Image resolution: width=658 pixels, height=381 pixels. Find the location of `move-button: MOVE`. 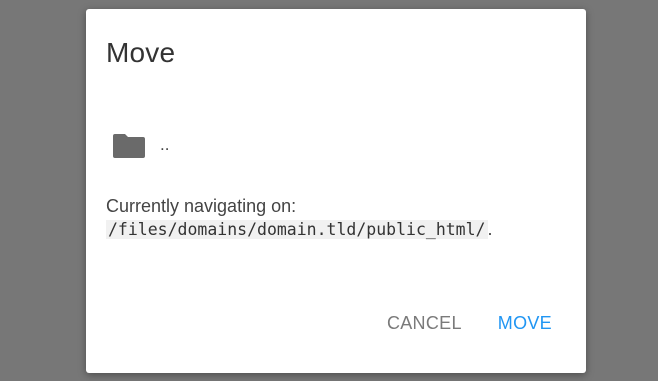

move-button: MOVE is located at coordinates (525, 323).